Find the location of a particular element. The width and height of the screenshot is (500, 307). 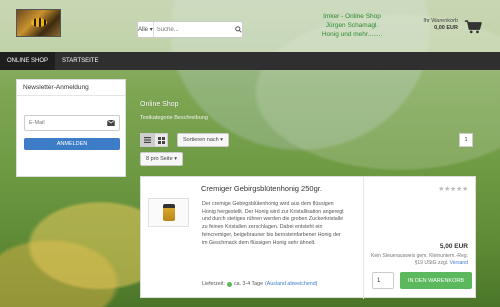

view-toggle is located at coordinates (154, 140).